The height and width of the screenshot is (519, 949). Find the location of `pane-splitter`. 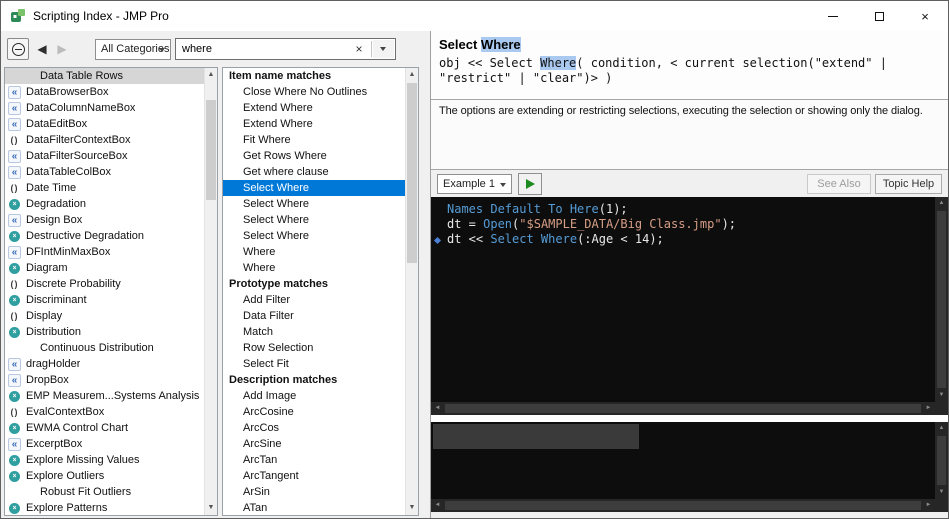

pane-splitter is located at coordinates (689, 418).